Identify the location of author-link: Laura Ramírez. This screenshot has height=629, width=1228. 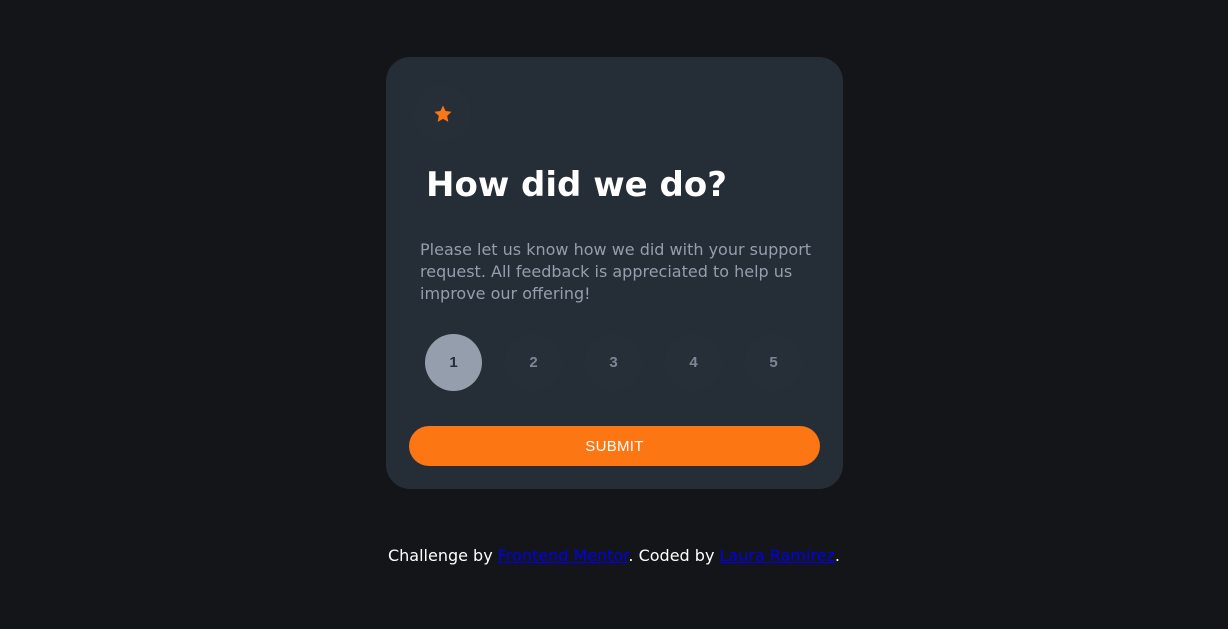
(777, 555).